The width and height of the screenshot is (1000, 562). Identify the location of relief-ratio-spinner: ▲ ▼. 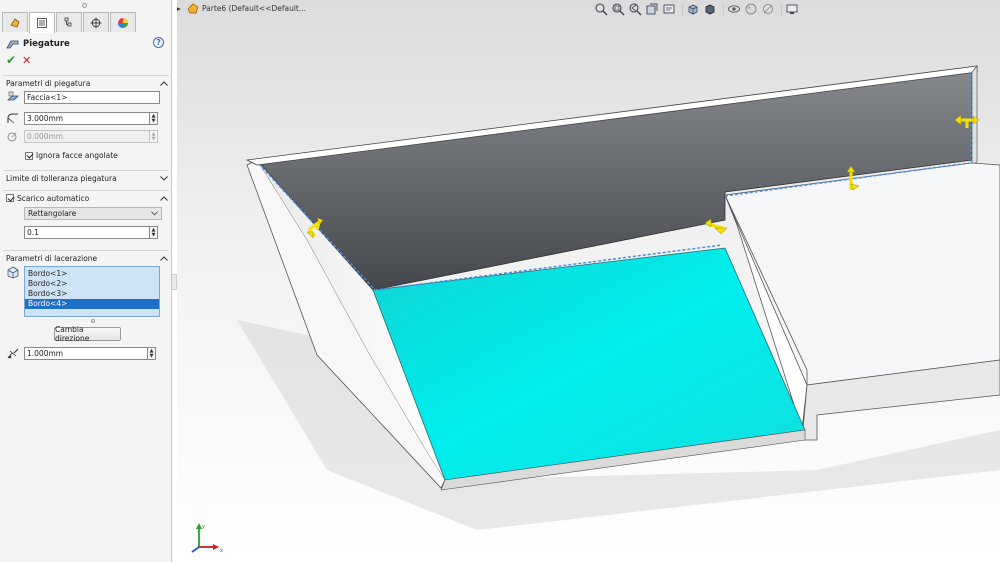
(154, 232).